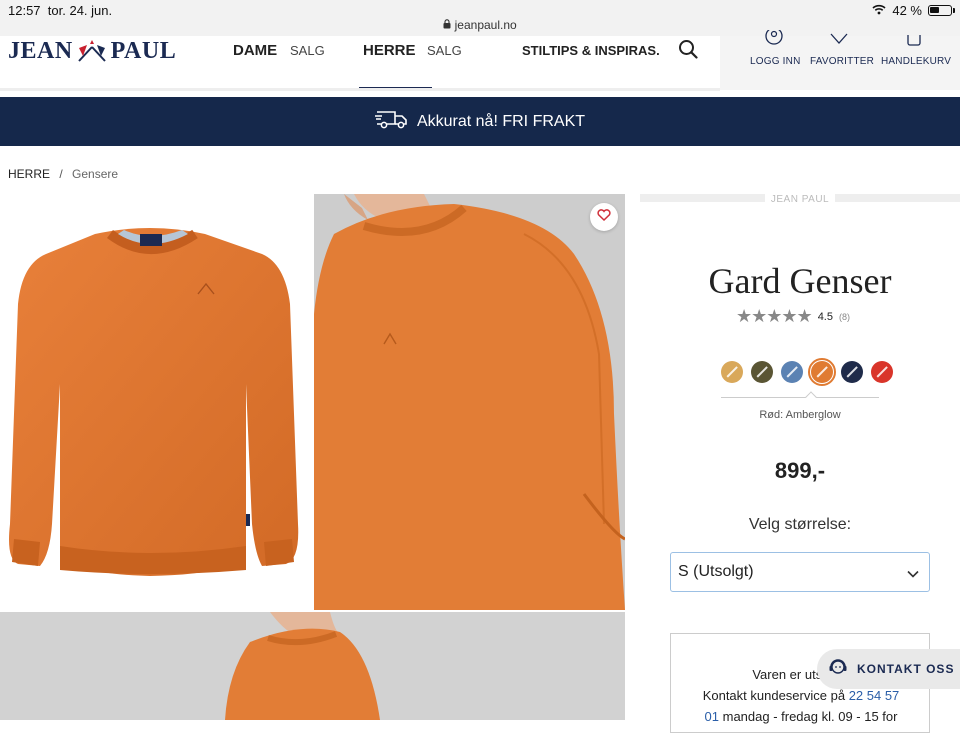 The height and width of the screenshot is (733, 960). I want to click on support-agent-icon, so click(838, 669).